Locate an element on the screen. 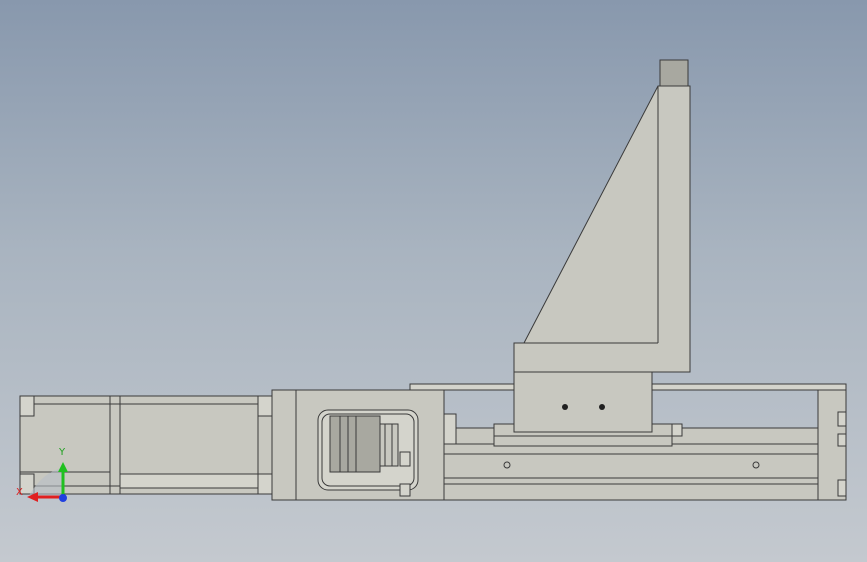  carriage-hole-right is located at coordinates (602, 407).